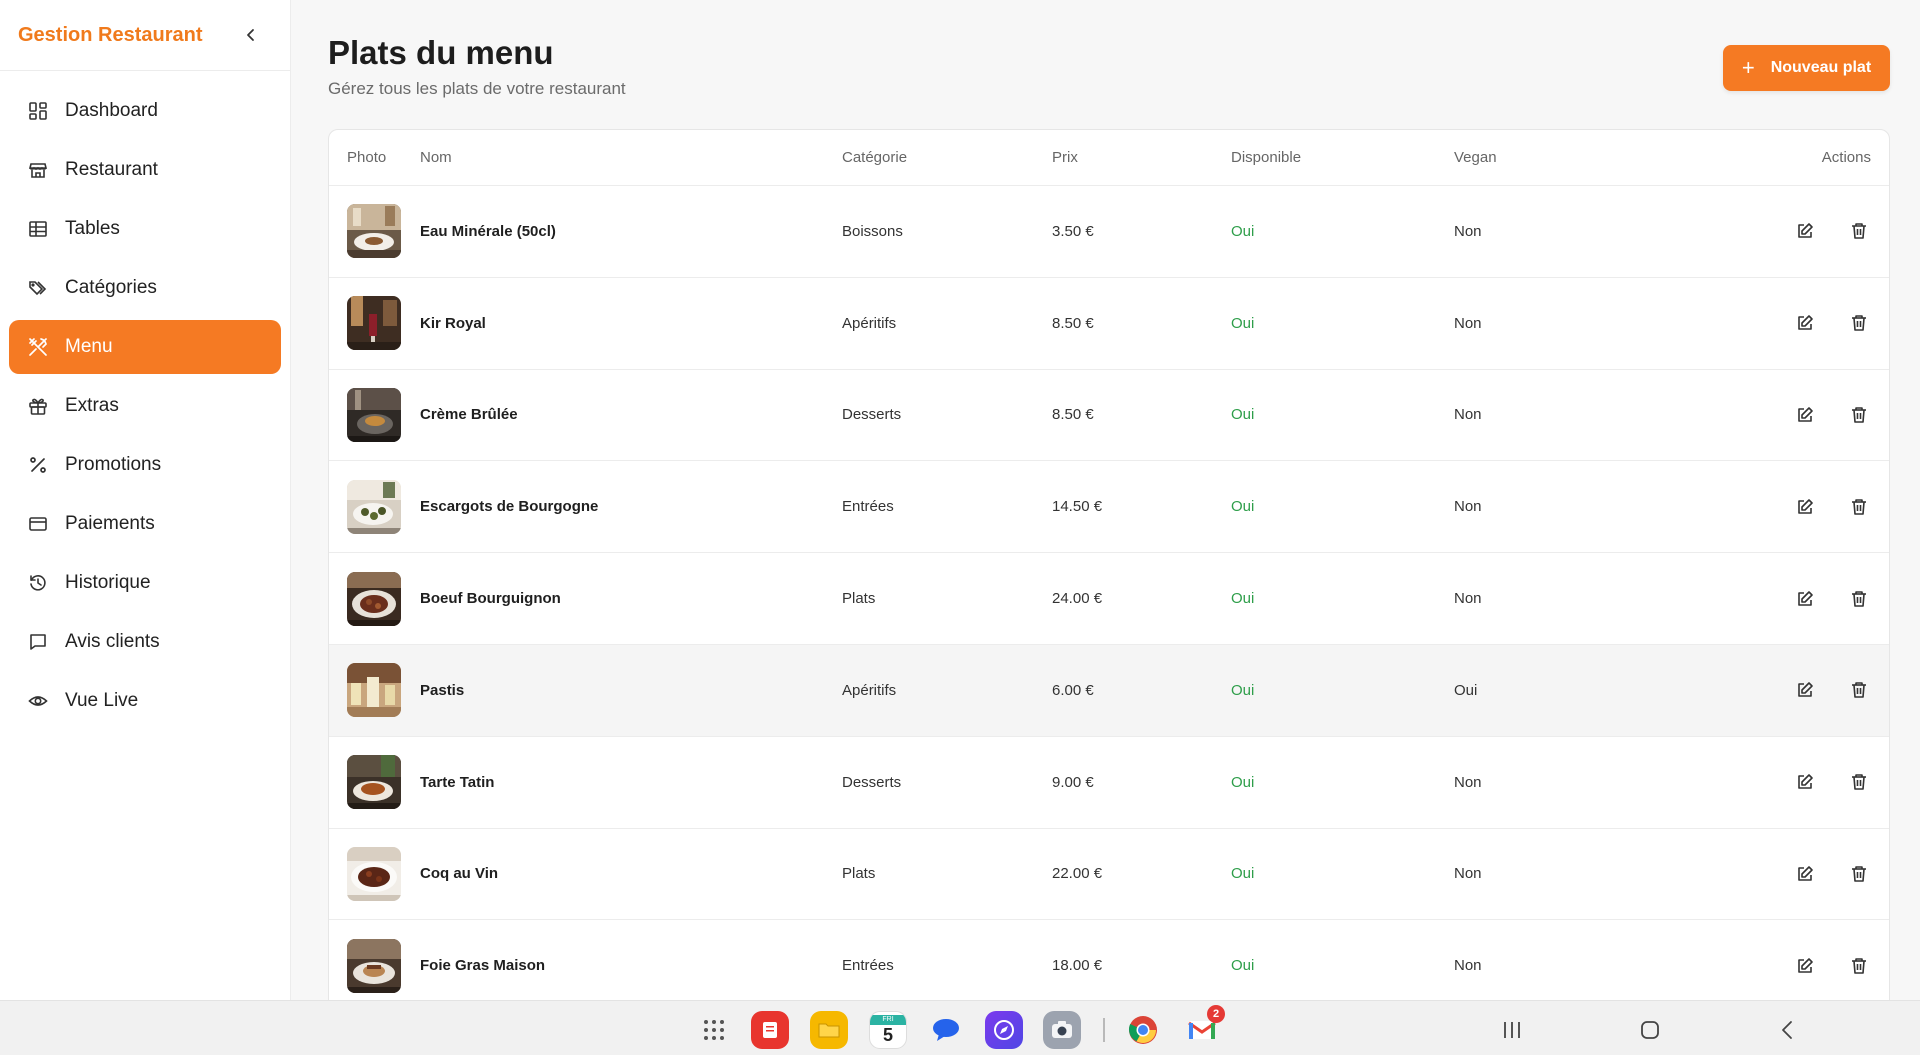 This screenshot has height=1055, width=1920. What do you see at coordinates (1109, 599) in the screenshot?
I see `table-row: Boeuf Bourguignon Plats 24.00 € Oui Non` at bounding box center [1109, 599].